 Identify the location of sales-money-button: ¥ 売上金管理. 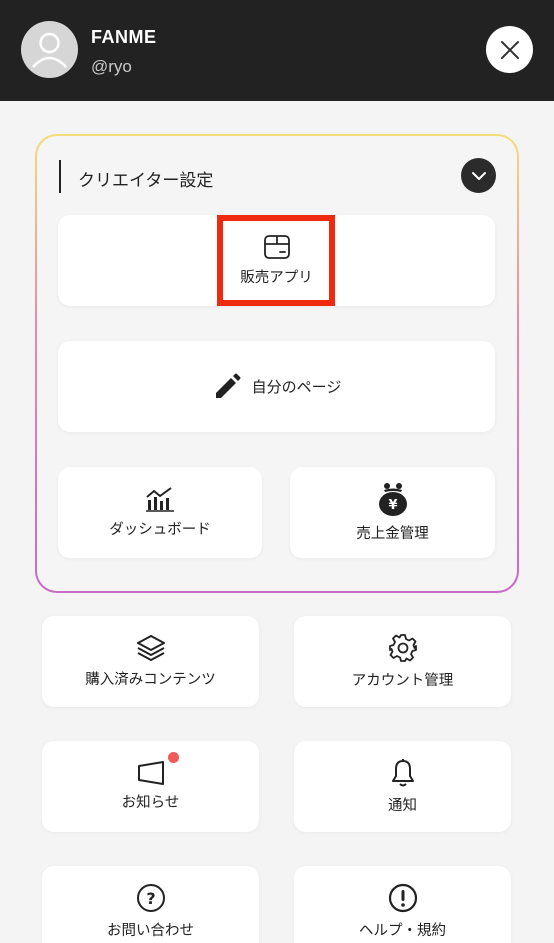
(392, 512).